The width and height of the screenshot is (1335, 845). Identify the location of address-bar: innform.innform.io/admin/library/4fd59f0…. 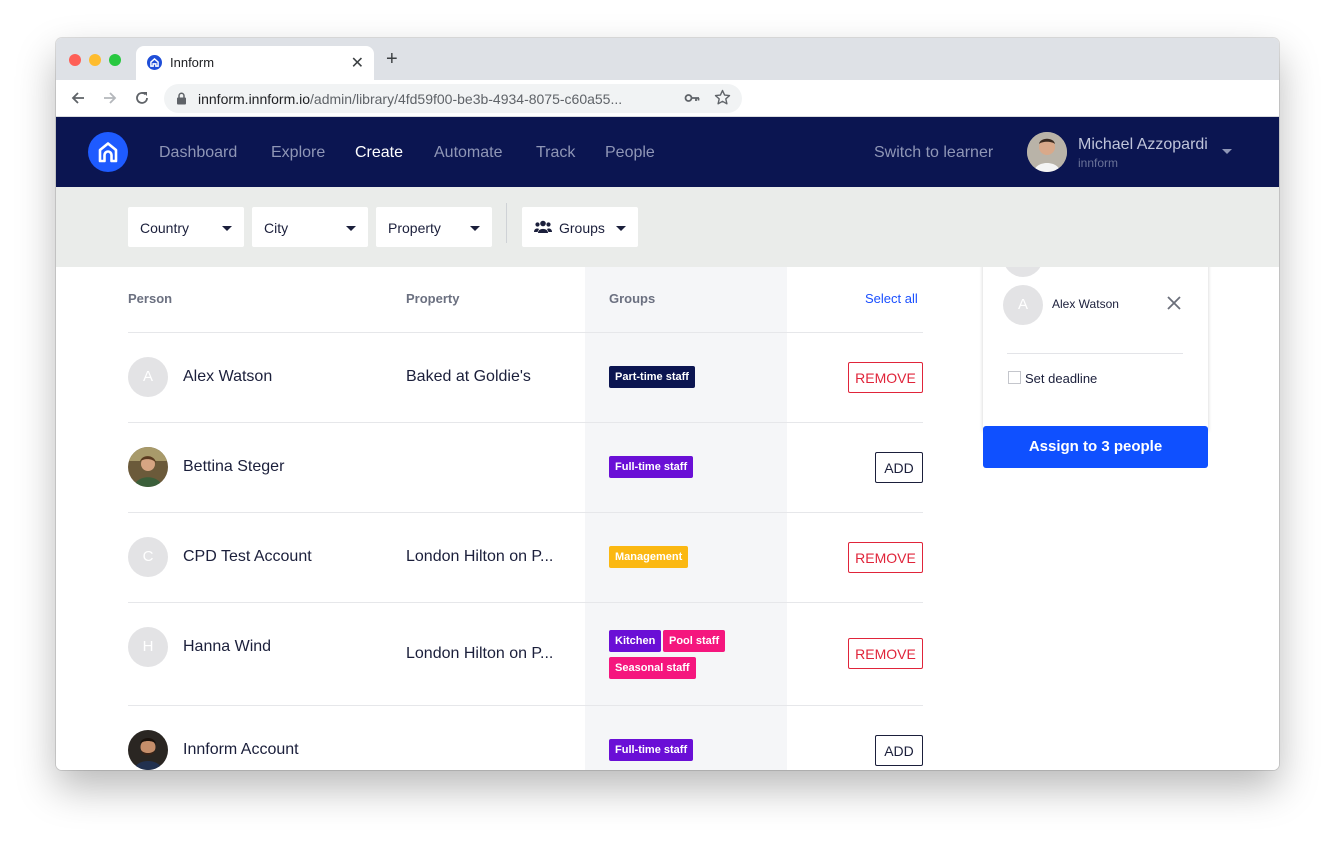
(453, 98).